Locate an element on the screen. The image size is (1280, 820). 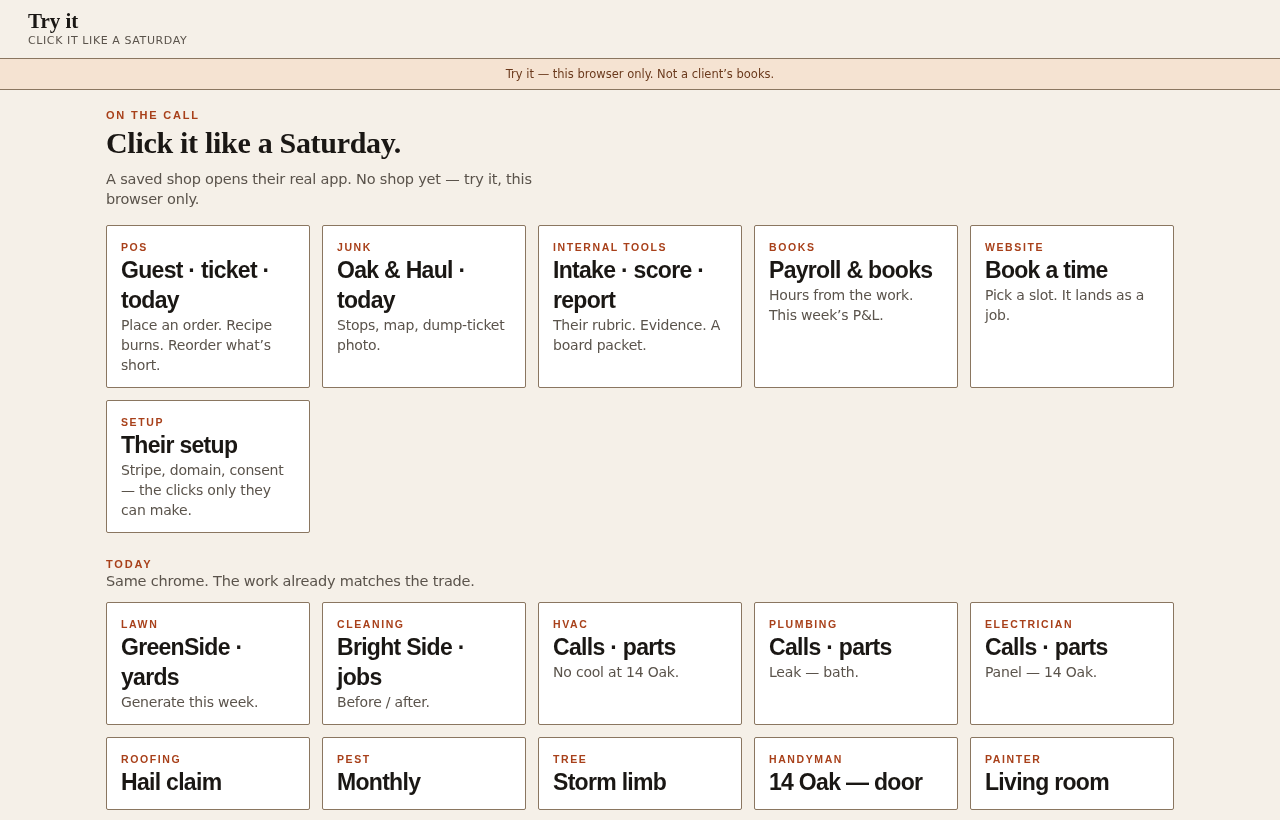
card-tag: PLUMBING is located at coordinates (856, 624).